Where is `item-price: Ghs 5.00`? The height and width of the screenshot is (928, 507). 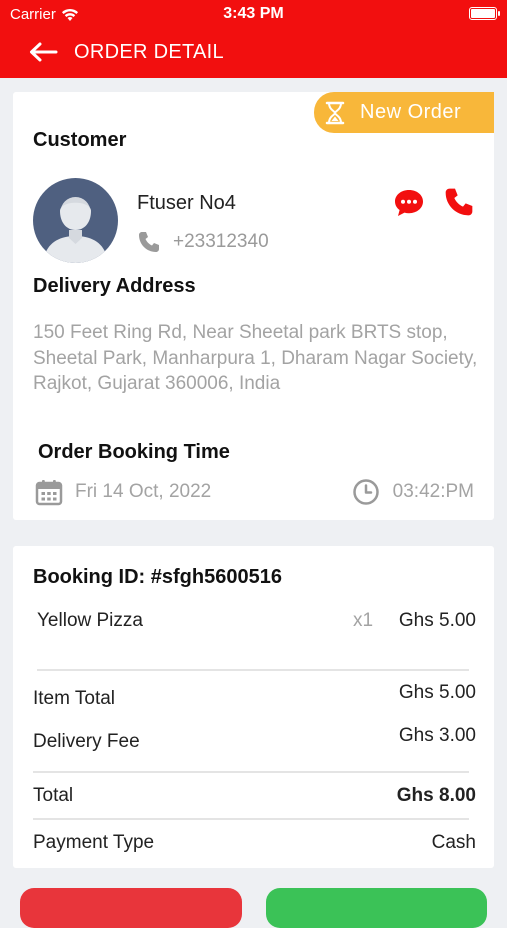 item-price: Ghs 5.00 is located at coordinates (437, 620).